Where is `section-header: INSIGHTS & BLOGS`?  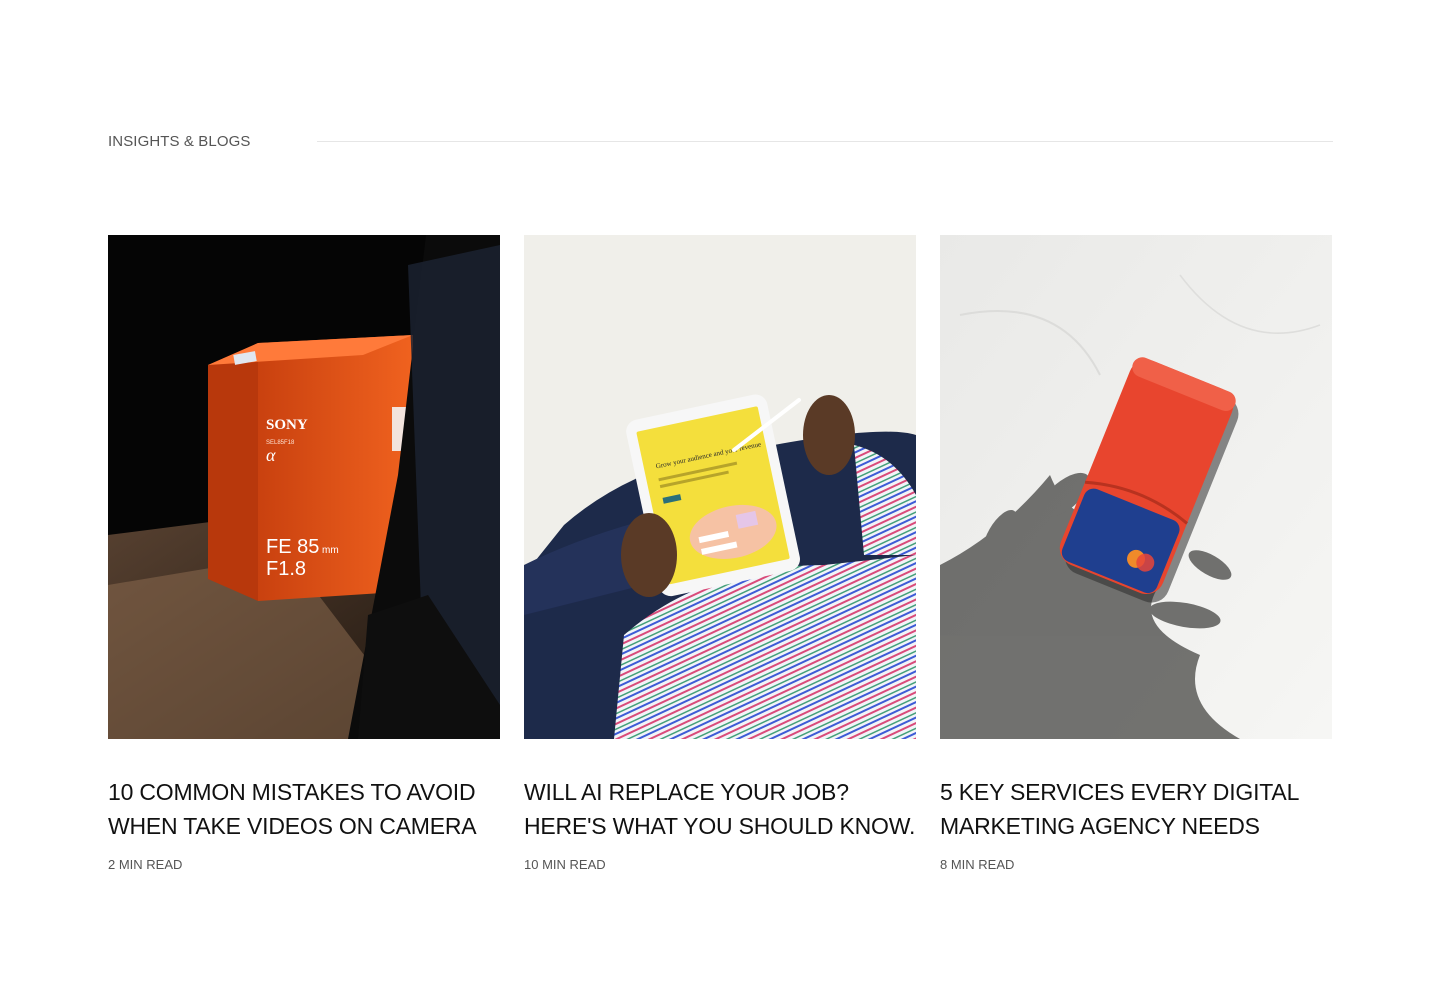
section-header: INSIGHTS & BLOGS is located at coordinates (720, 141).